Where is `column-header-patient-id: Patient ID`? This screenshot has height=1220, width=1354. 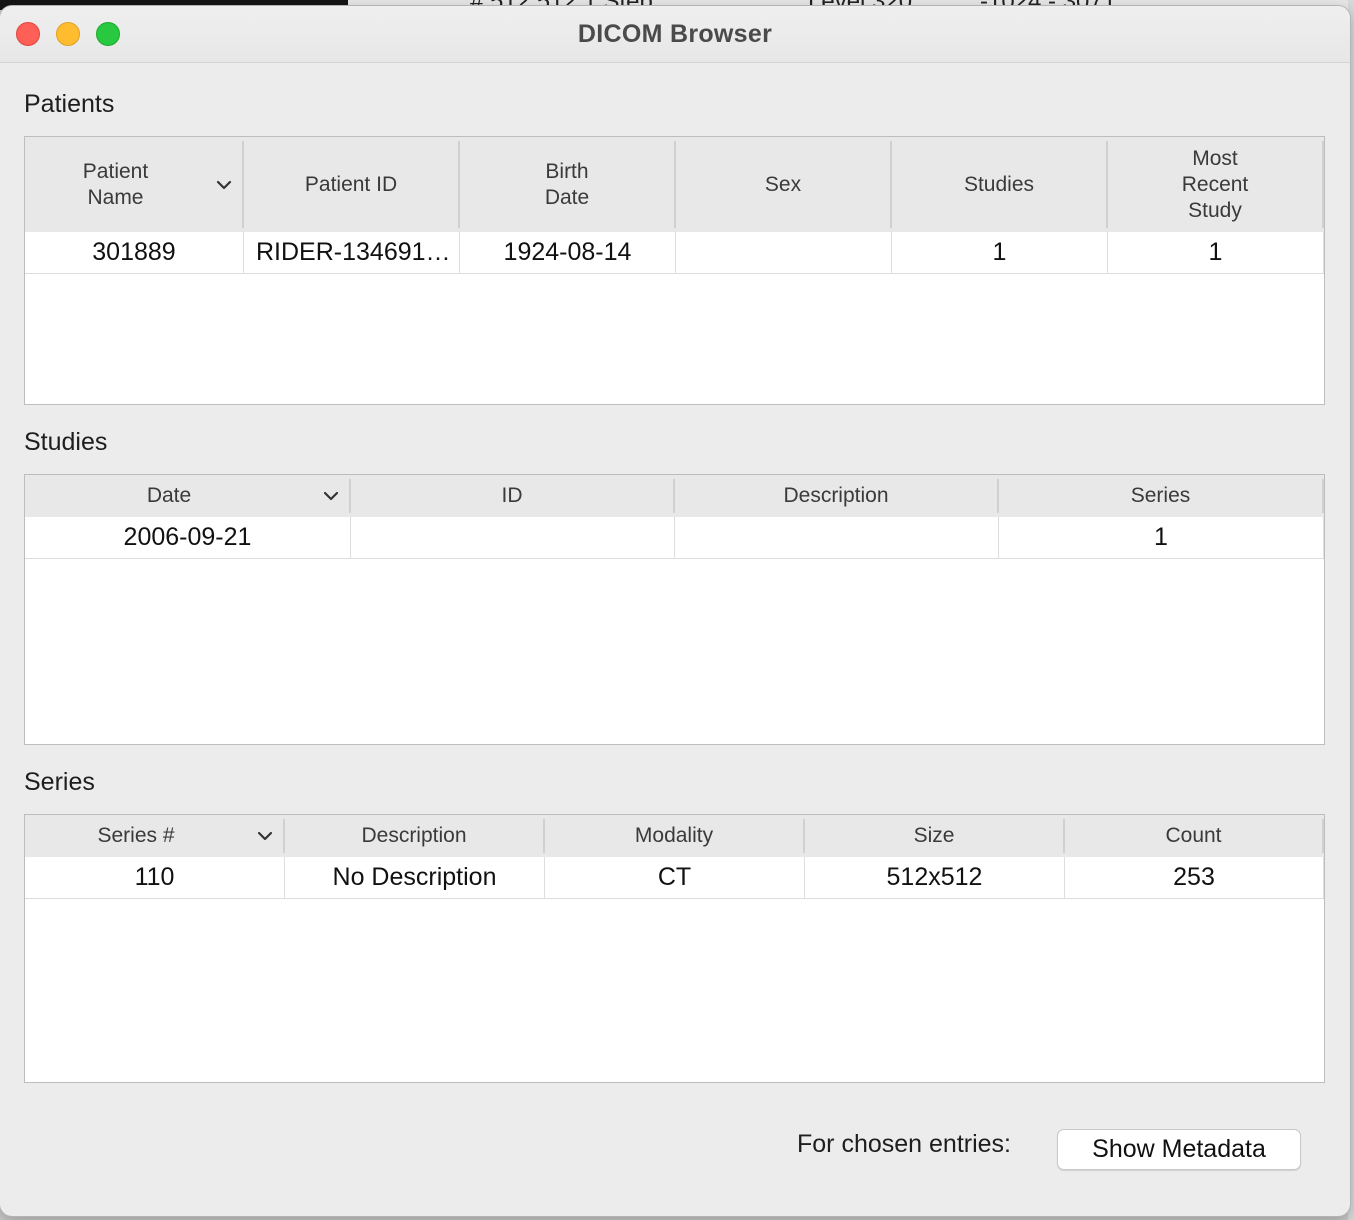
column-header-patient-id: Patient ID is located at coordinates (352, 184).